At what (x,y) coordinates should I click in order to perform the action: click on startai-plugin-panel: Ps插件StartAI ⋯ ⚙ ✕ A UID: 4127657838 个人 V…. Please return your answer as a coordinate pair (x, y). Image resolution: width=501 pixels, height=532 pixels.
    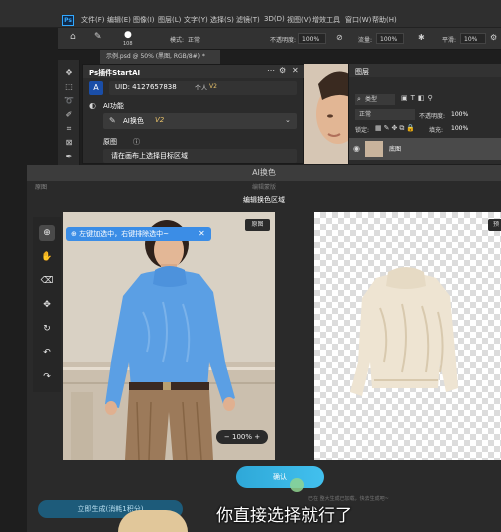
    Looking at the image, I should click on (193, 114).